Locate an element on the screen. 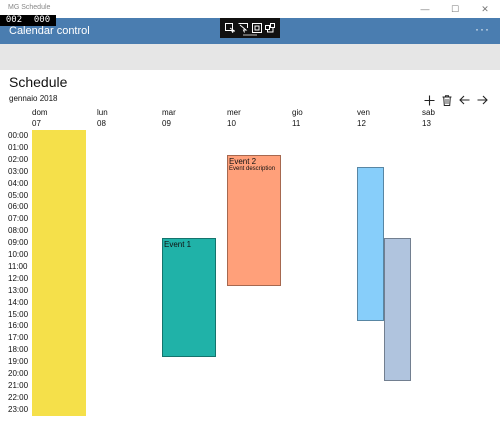  minimize-button: — is located at coordinates (425, 9).